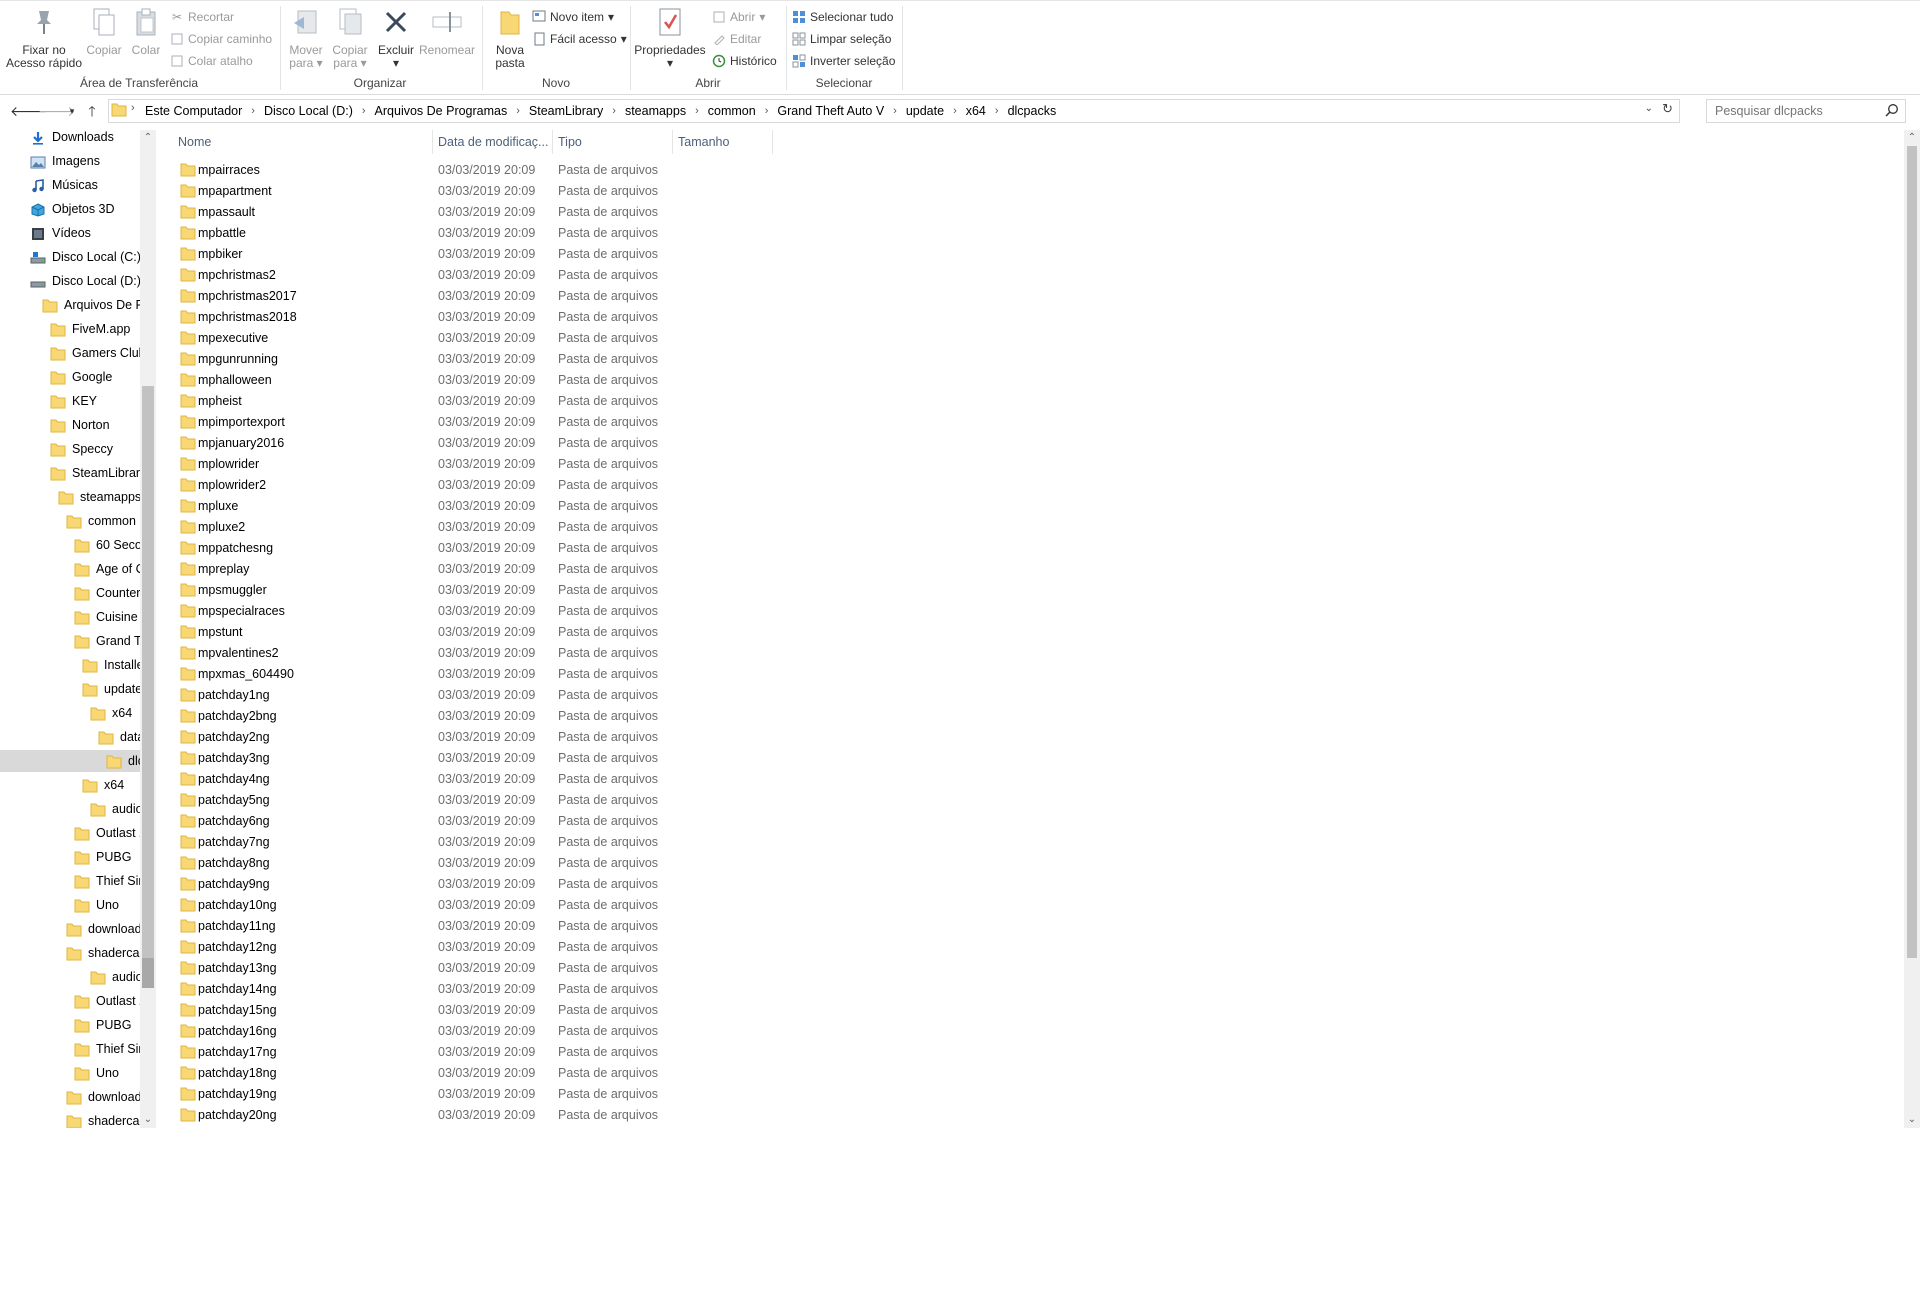 The height and width of the screenshot is (1292, 1920). What do you see at coordinates (1649, 108) in the screenshot?
I see `address-dropdown-icon: ⌄` at bounding box center [1649, 108].